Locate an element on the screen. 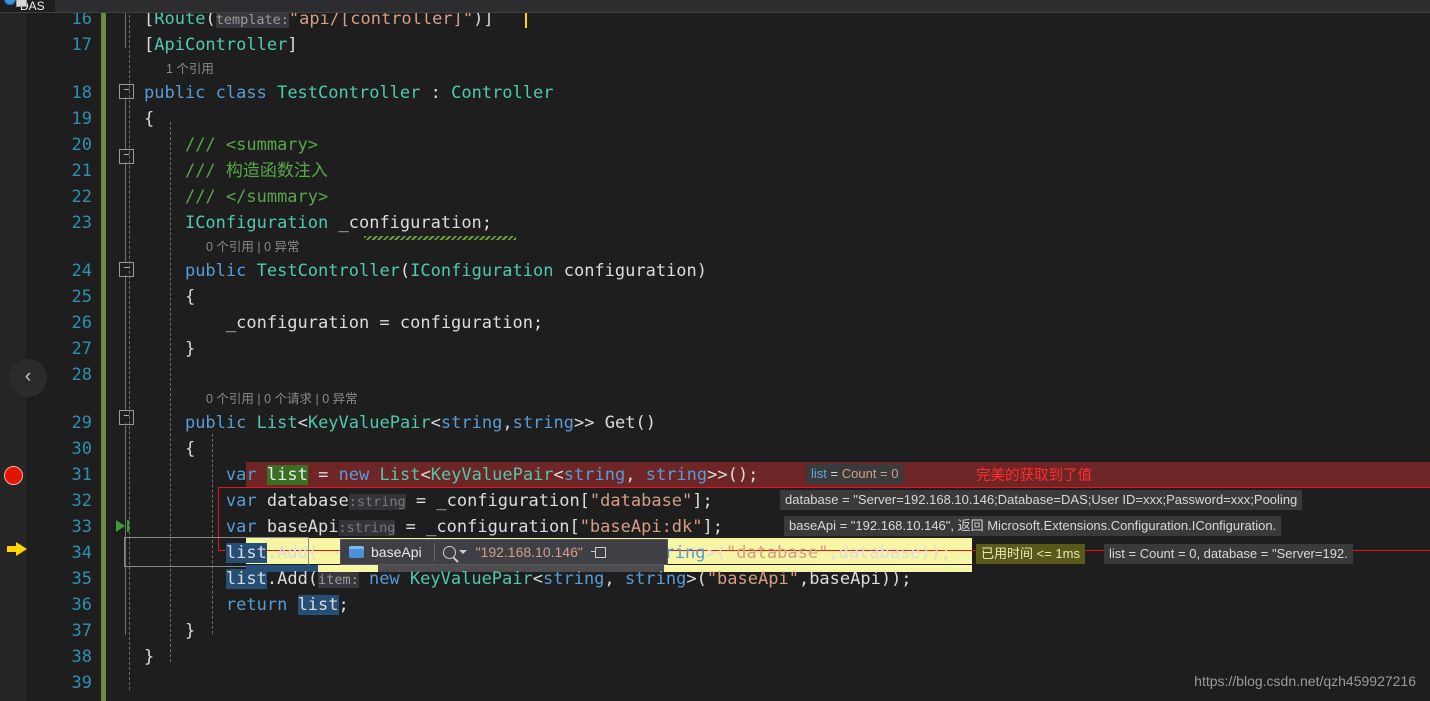 The height and width of the screenshot is (701, 1430). globe-icon is located at coordinates (10, 2).